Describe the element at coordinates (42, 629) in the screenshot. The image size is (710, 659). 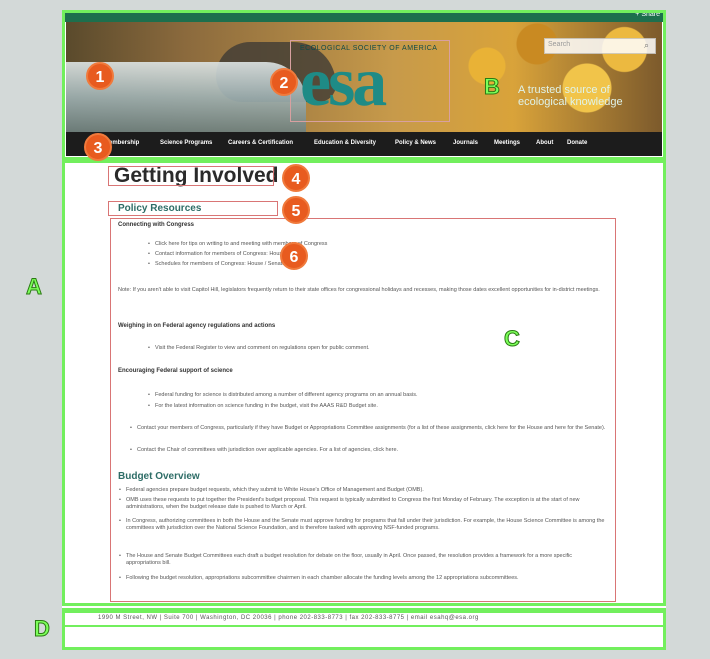
I see `annotation-letter-d: D` at that location.